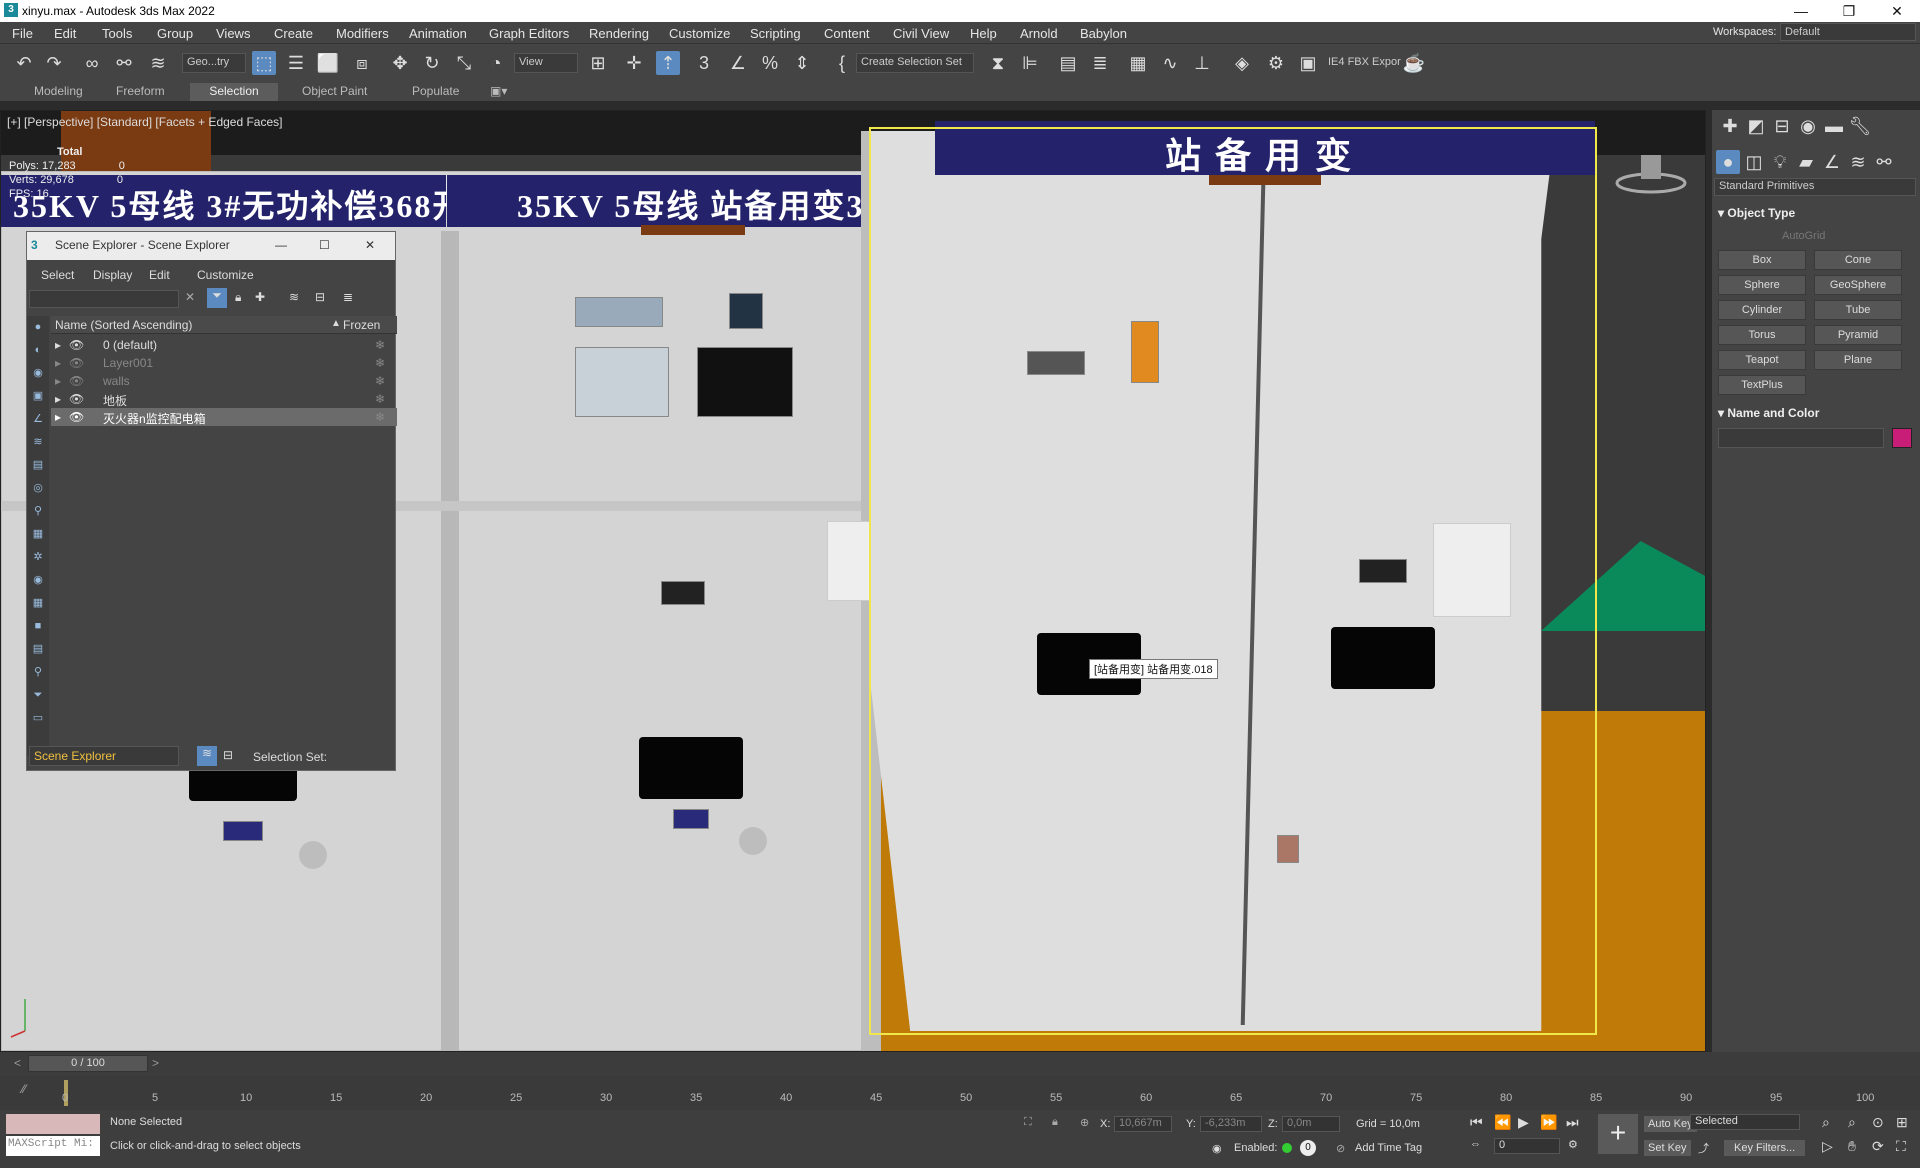  Describe the element at coordinates (1728, 162) in the screenshot. I see `geometry-icon: ●` at that location.